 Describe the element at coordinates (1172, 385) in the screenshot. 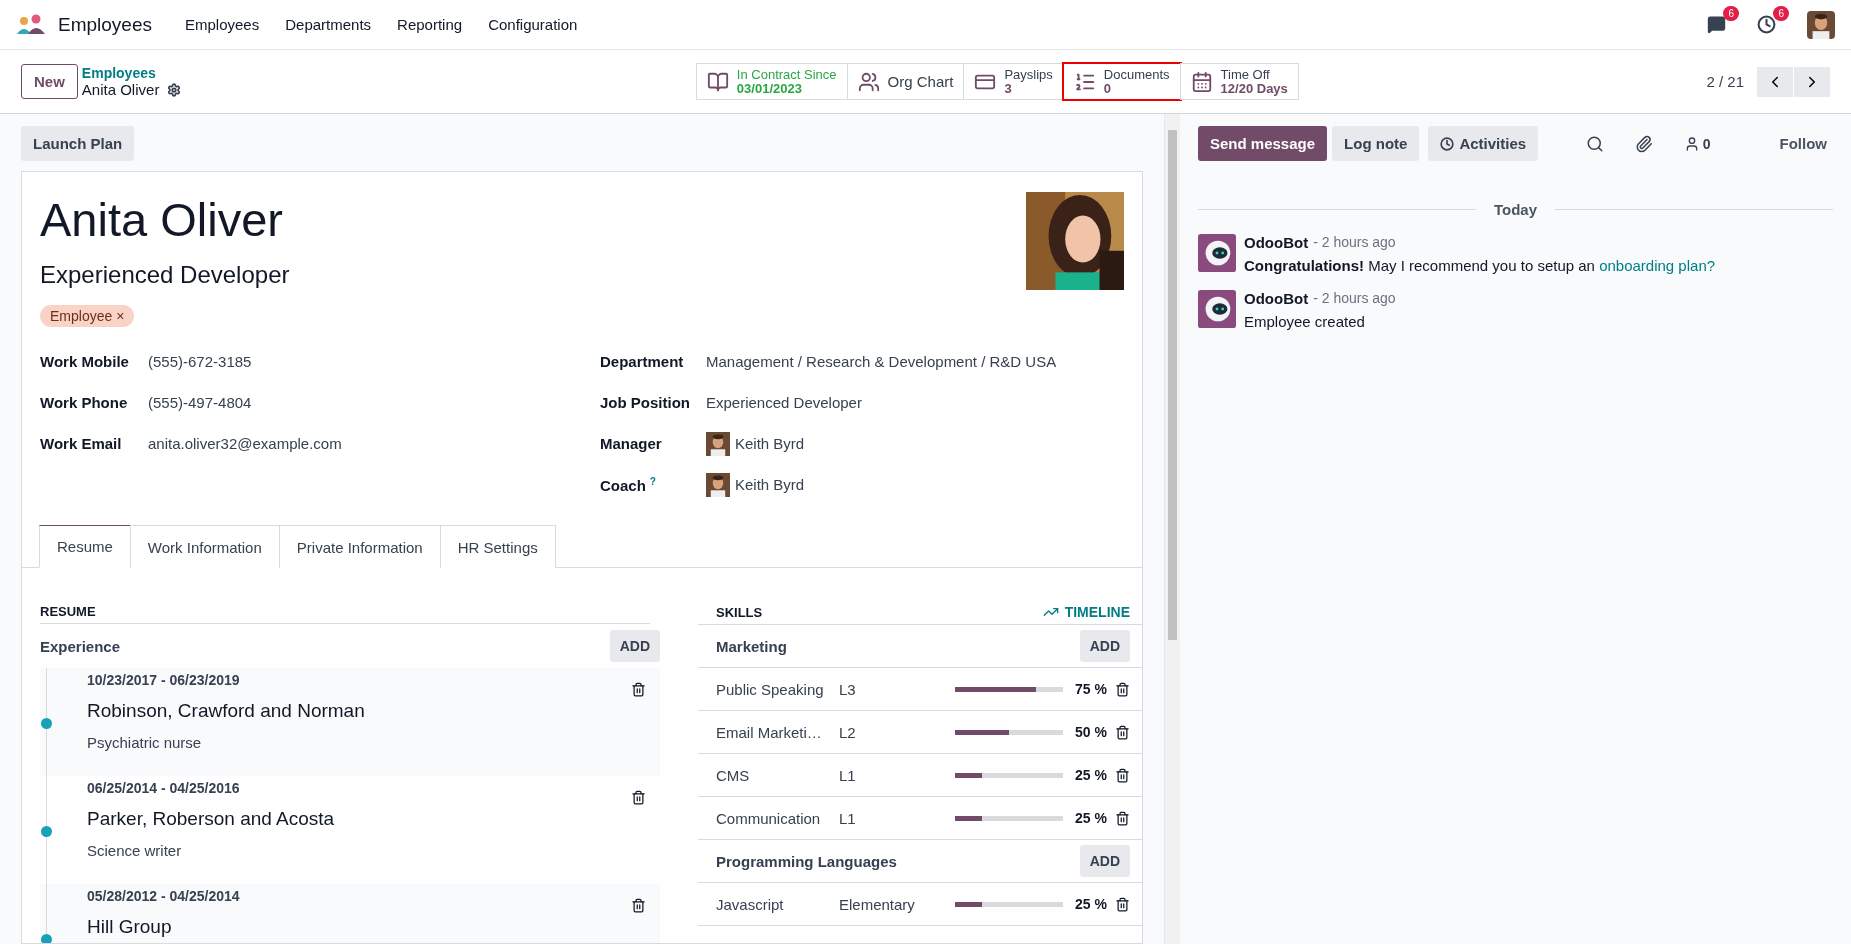

I see `scrollbar-thumb` at that location.